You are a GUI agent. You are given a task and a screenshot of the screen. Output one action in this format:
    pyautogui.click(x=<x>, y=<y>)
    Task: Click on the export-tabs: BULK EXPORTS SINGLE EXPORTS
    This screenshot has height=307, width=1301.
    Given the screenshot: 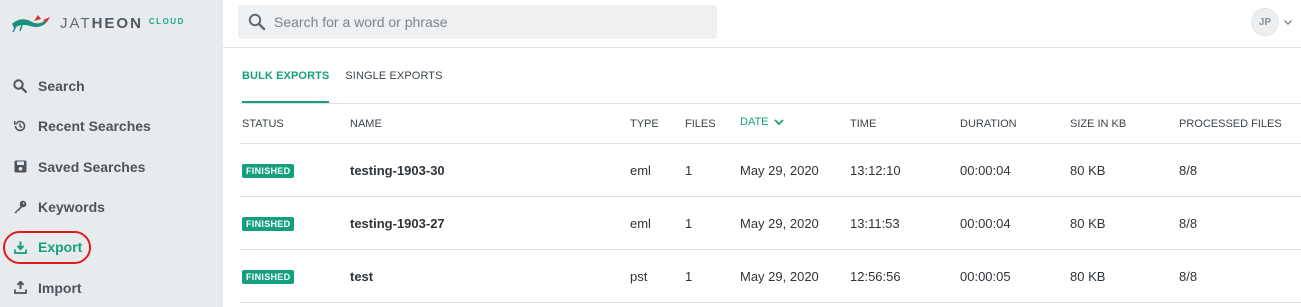 What is the action you would take?
    pyautogui.click(x=771, y=76)
    